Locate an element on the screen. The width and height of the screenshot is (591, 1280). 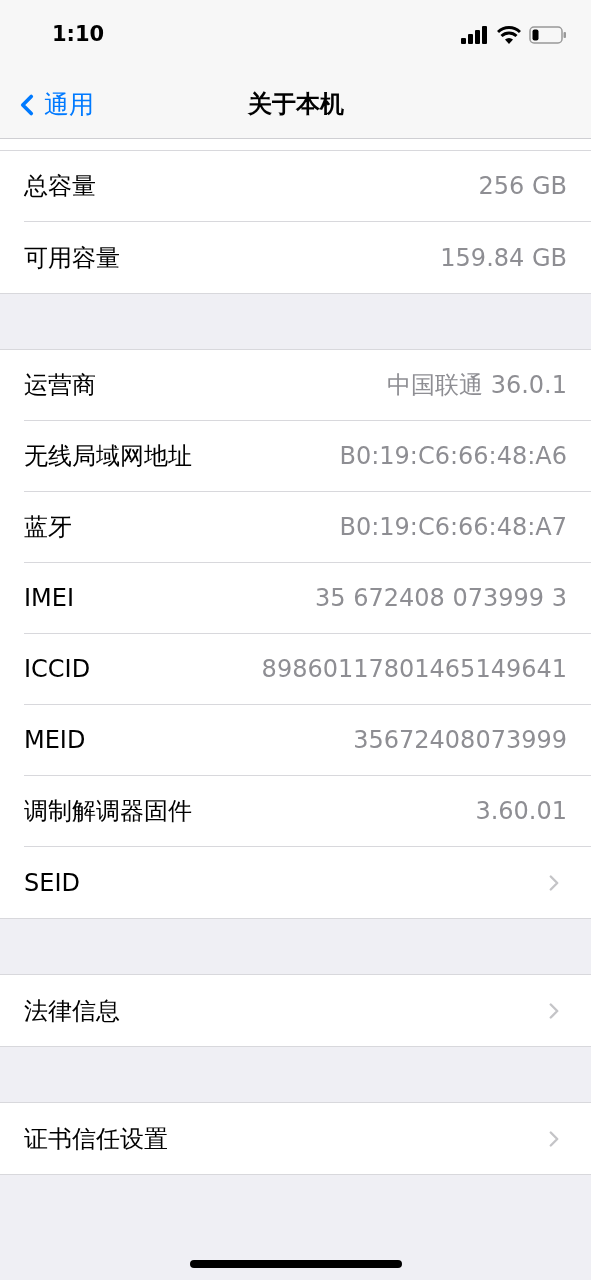
status-time: 1:10 is located at coordinates (78, 35).